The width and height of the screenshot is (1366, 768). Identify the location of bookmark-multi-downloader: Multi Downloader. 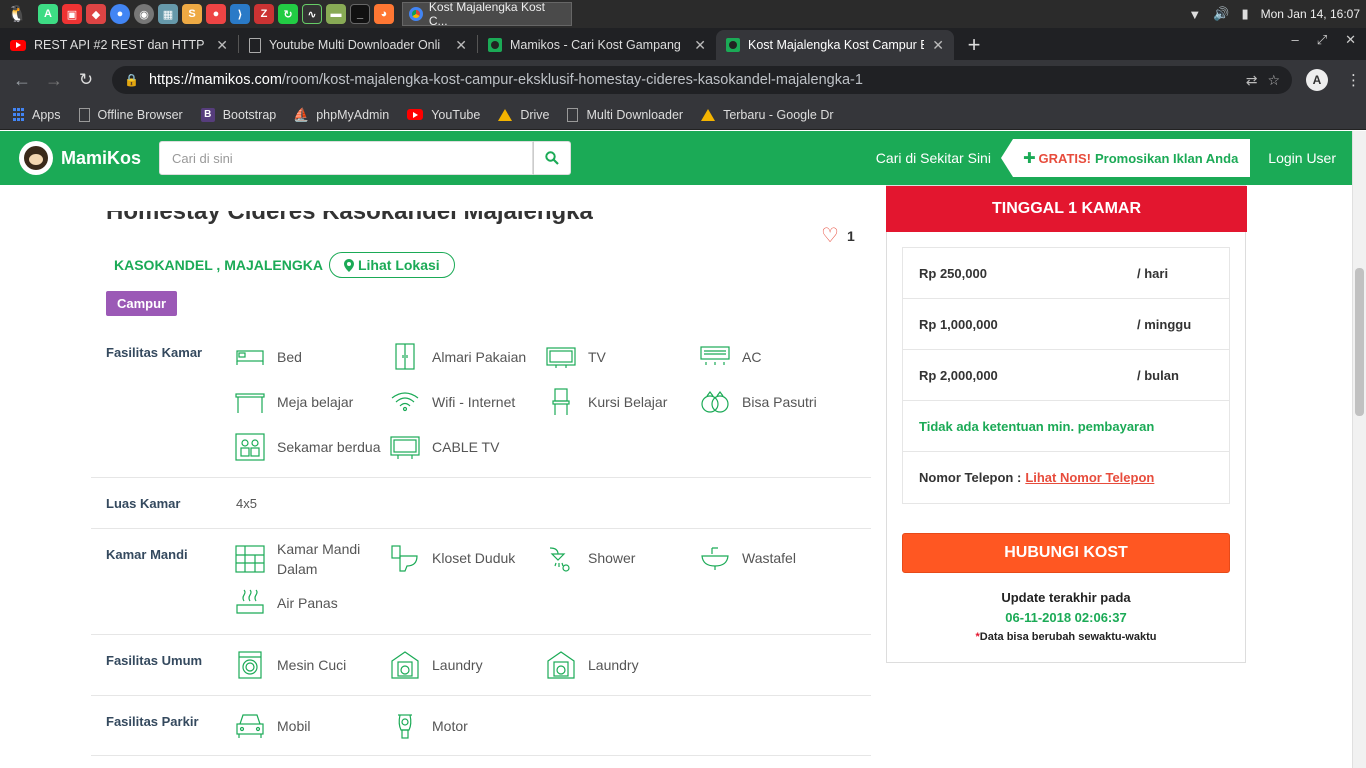
(625, 114).